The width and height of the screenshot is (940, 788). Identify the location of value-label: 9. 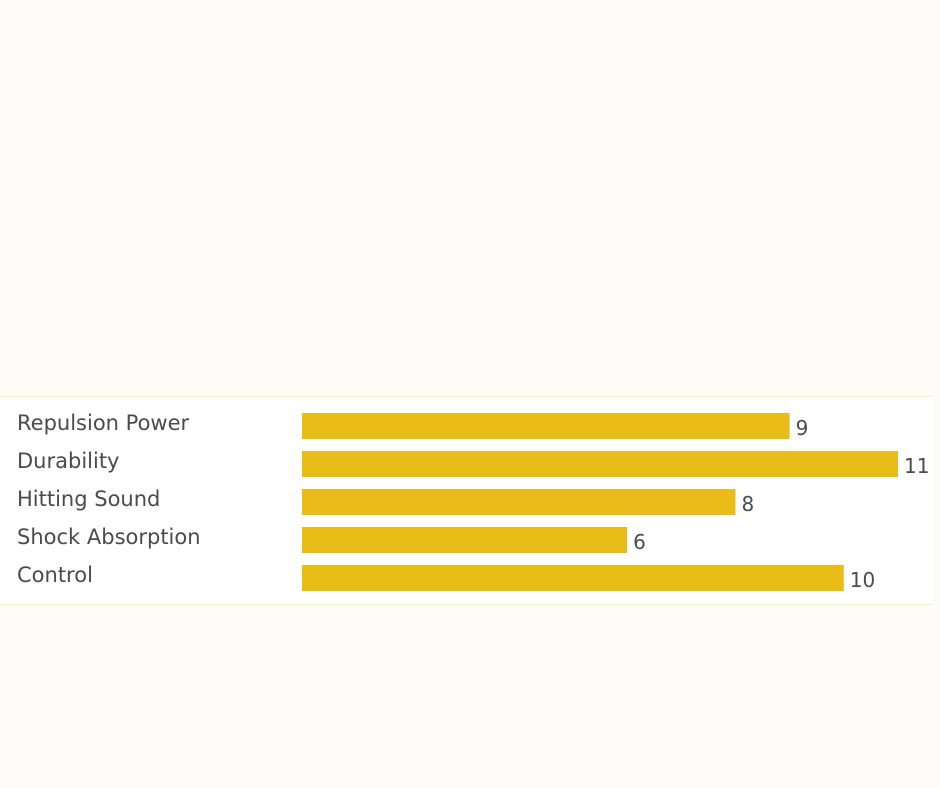
(802, 428).